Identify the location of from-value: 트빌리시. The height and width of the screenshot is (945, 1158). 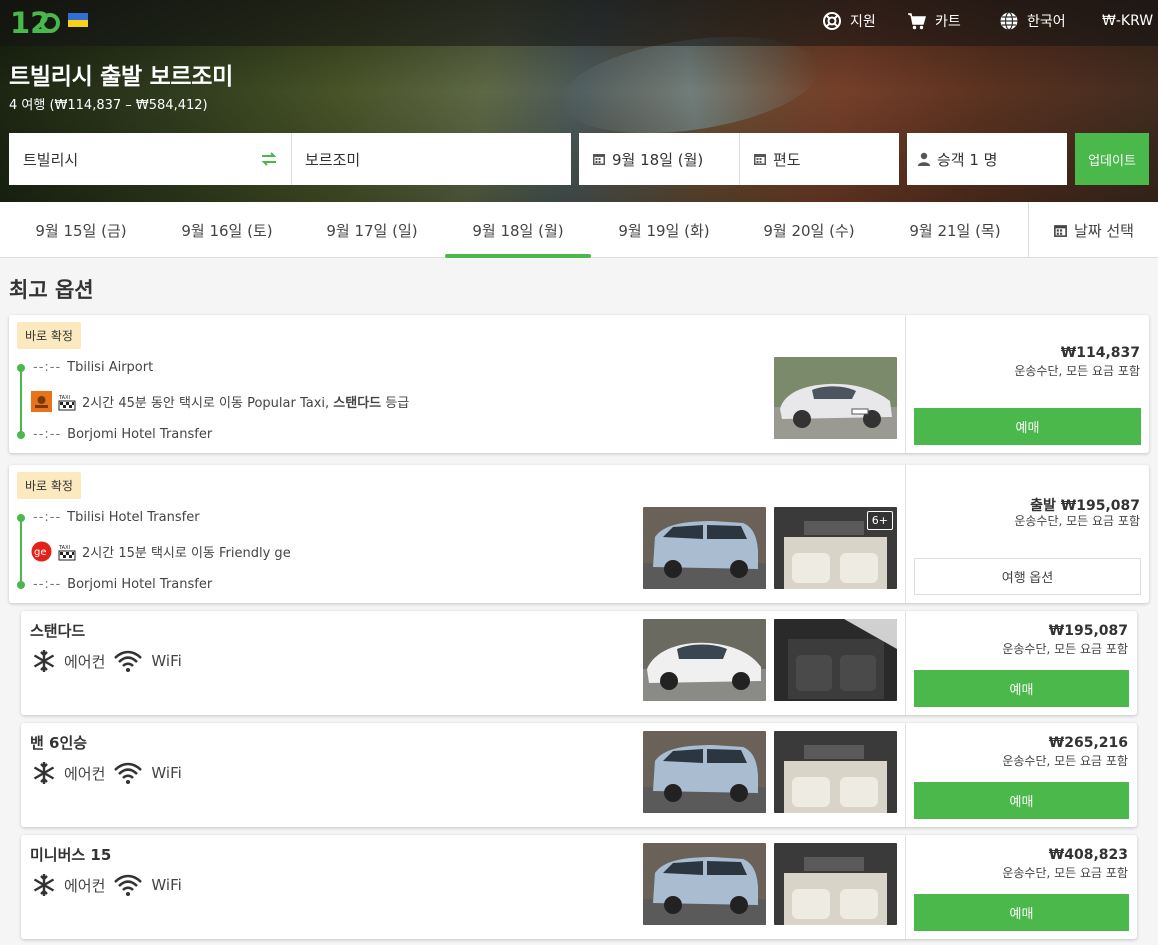
(51, 159).